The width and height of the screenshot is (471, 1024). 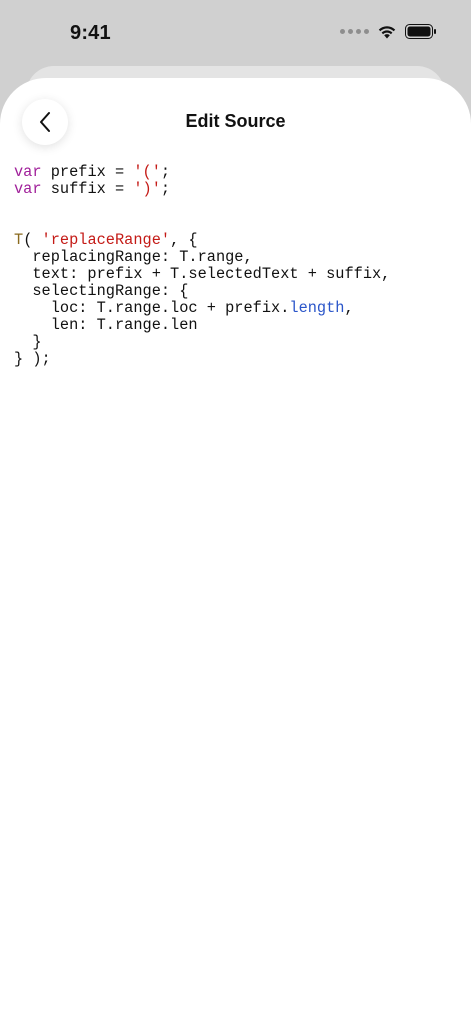 I want to click on code-token: replacingRange: T.range,, so click(x=133, y=257).